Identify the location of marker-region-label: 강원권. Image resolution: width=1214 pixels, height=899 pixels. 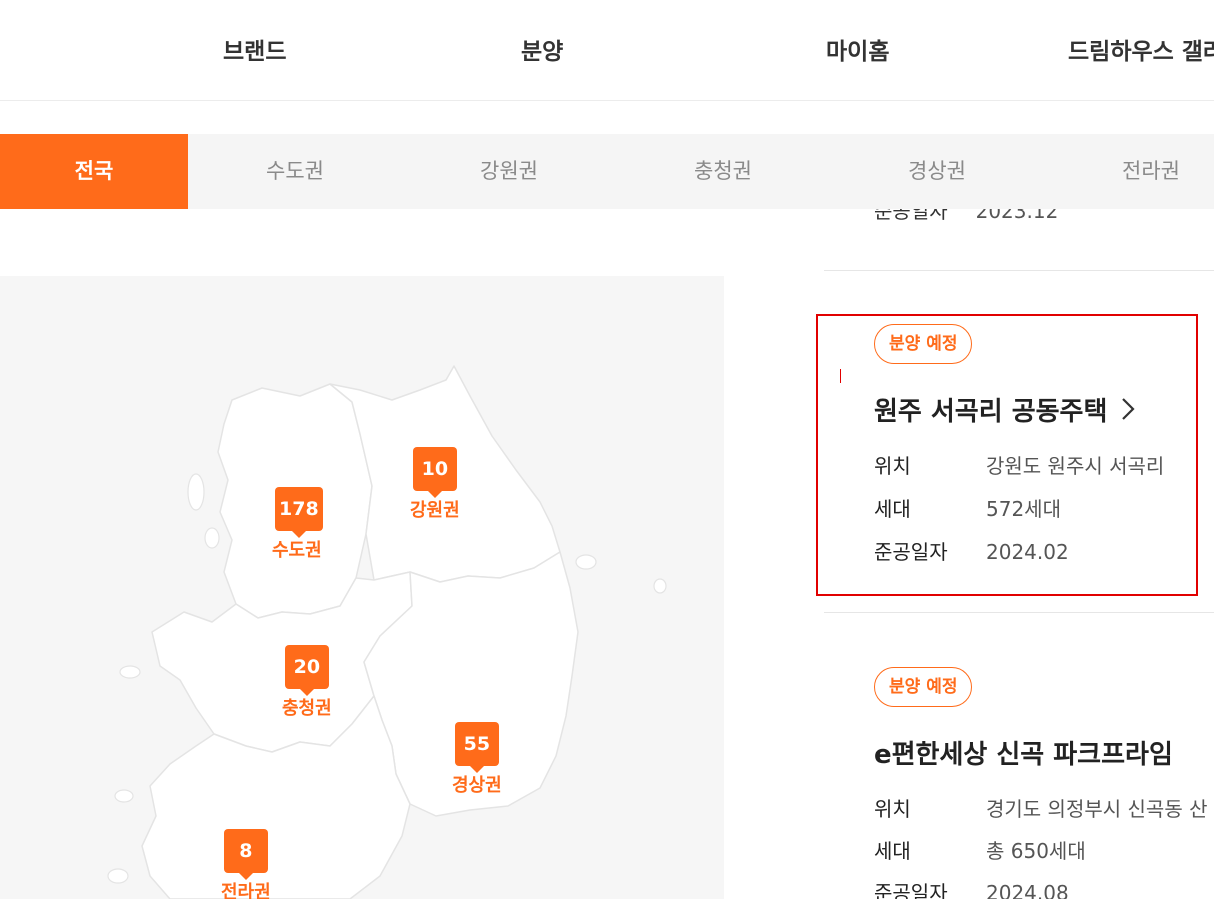
(435, 510).